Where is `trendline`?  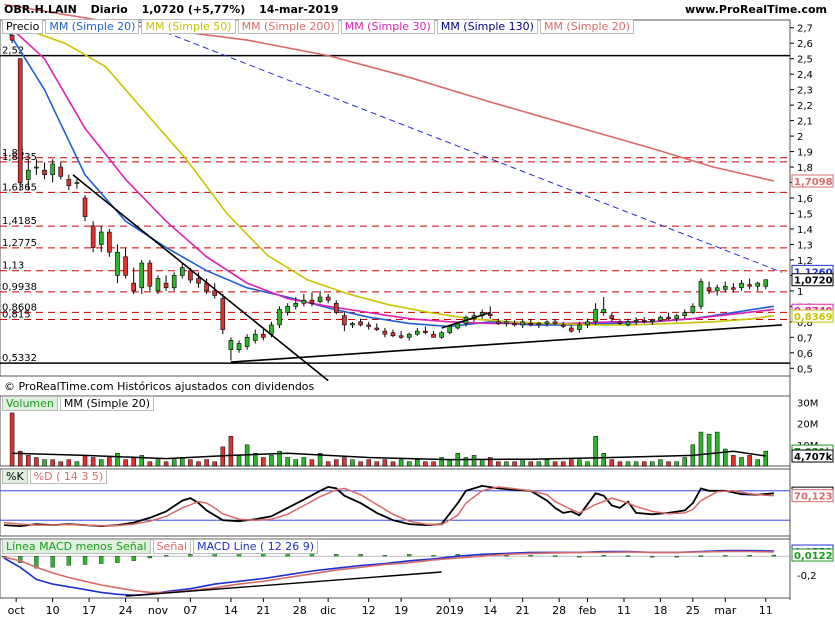 trendline is located at coordinates (506, 343).